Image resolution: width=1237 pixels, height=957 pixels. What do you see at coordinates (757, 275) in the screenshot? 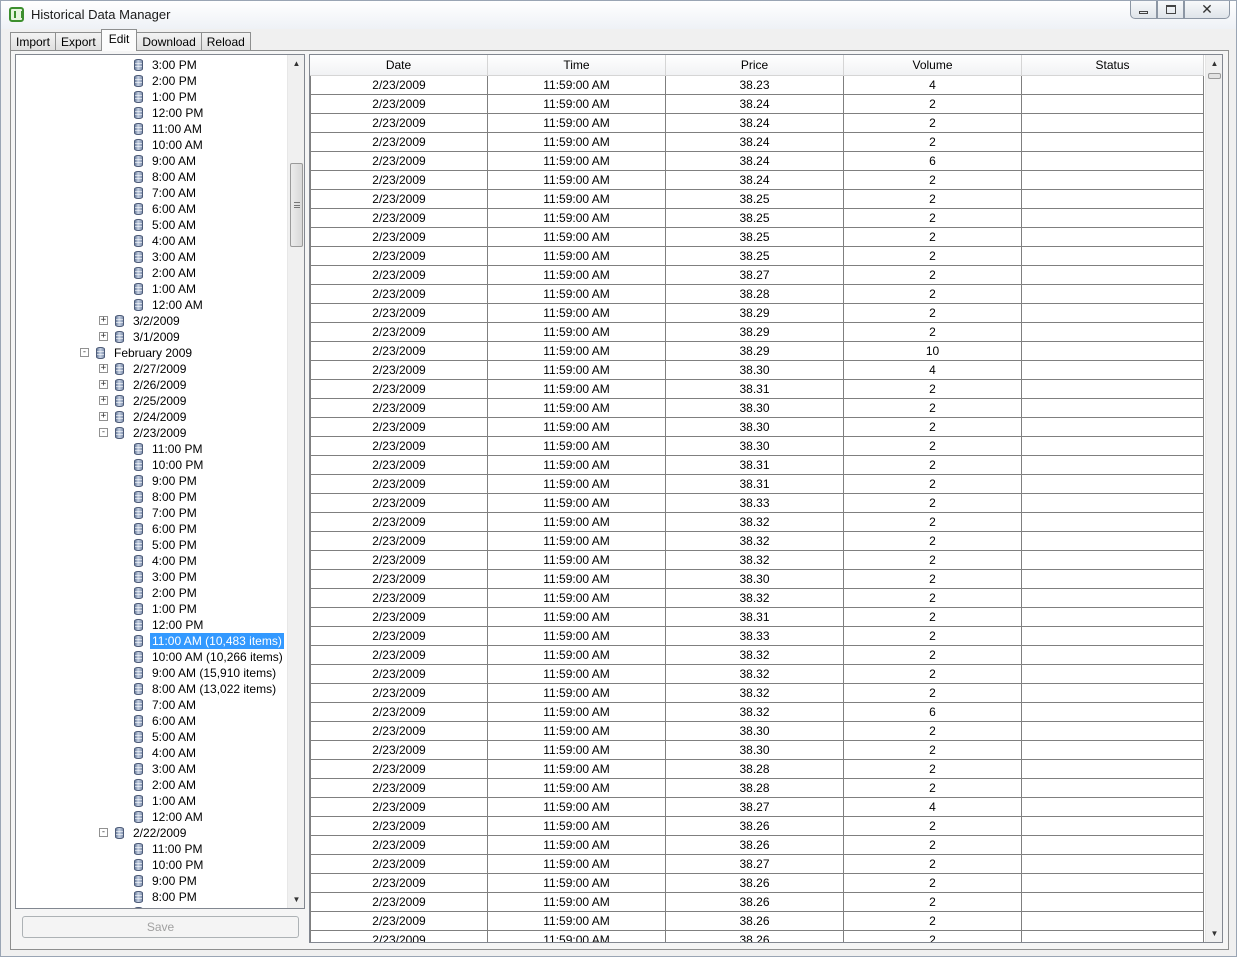
I see `table-row: 2/23/2009 11:59:00 AM 38.27 2` at bounding box center [757, 275].